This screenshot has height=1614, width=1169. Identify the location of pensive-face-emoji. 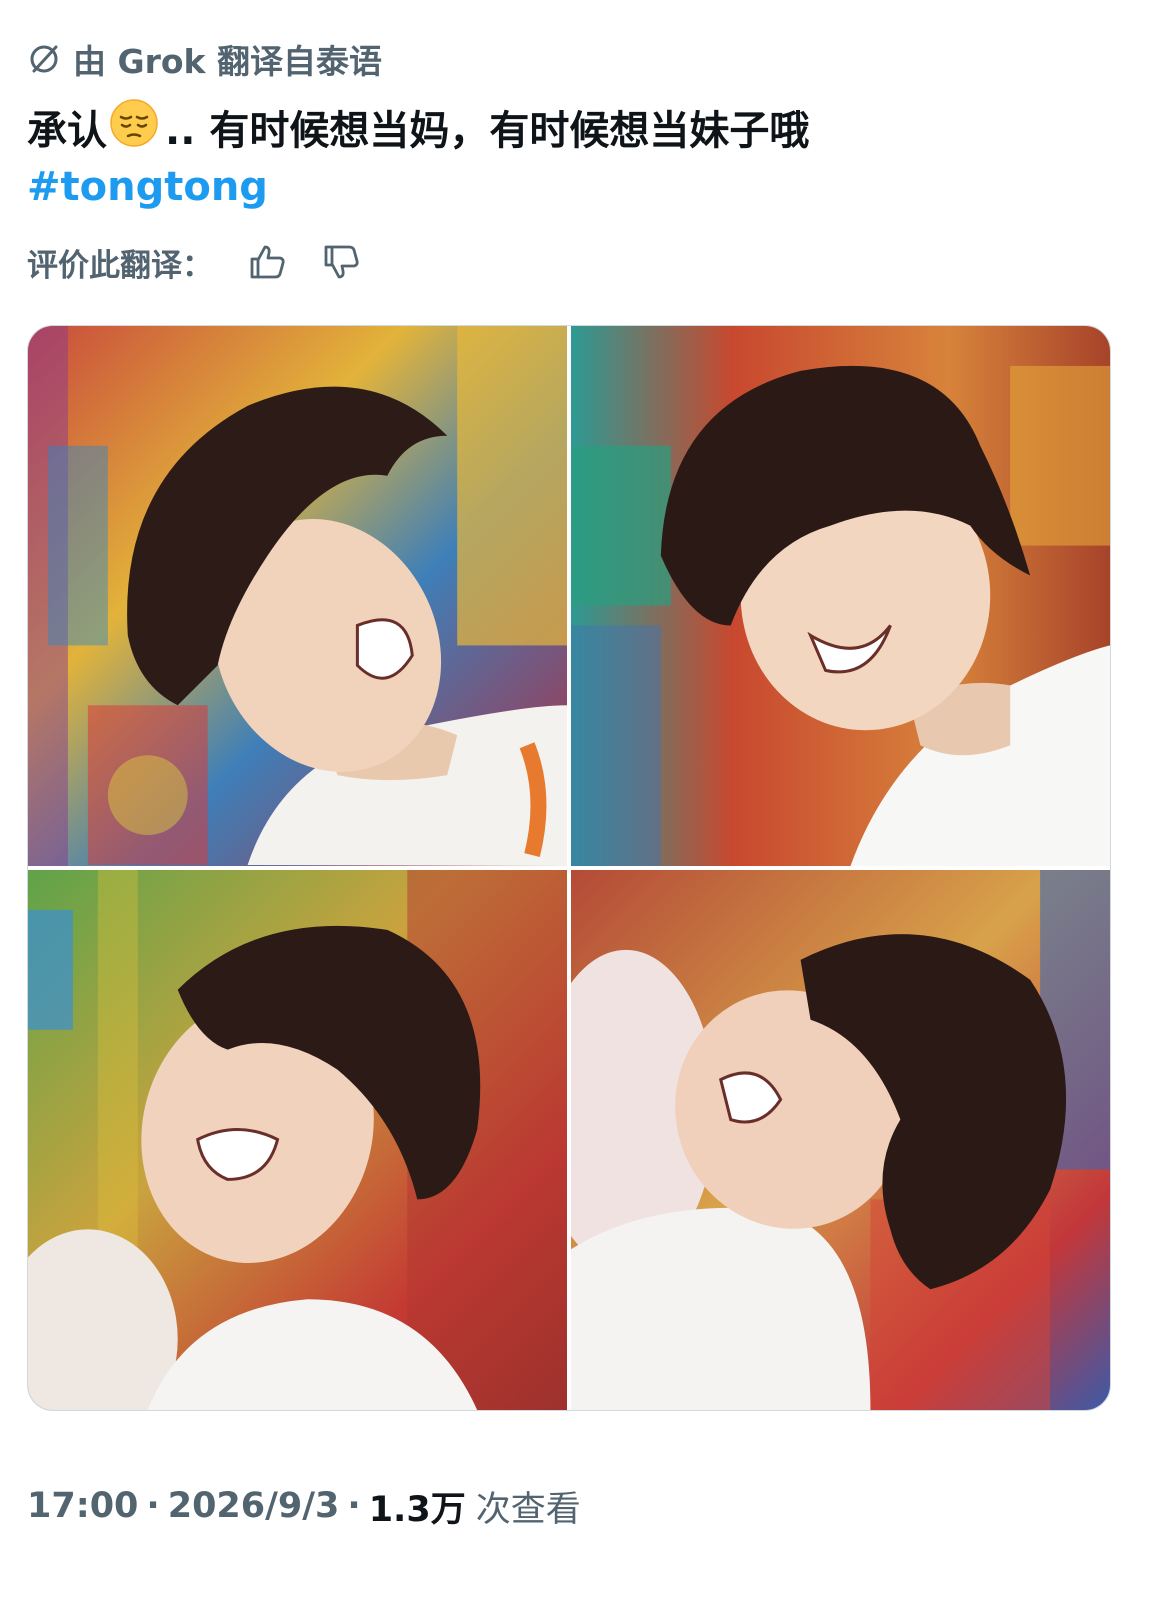
(134, 130).